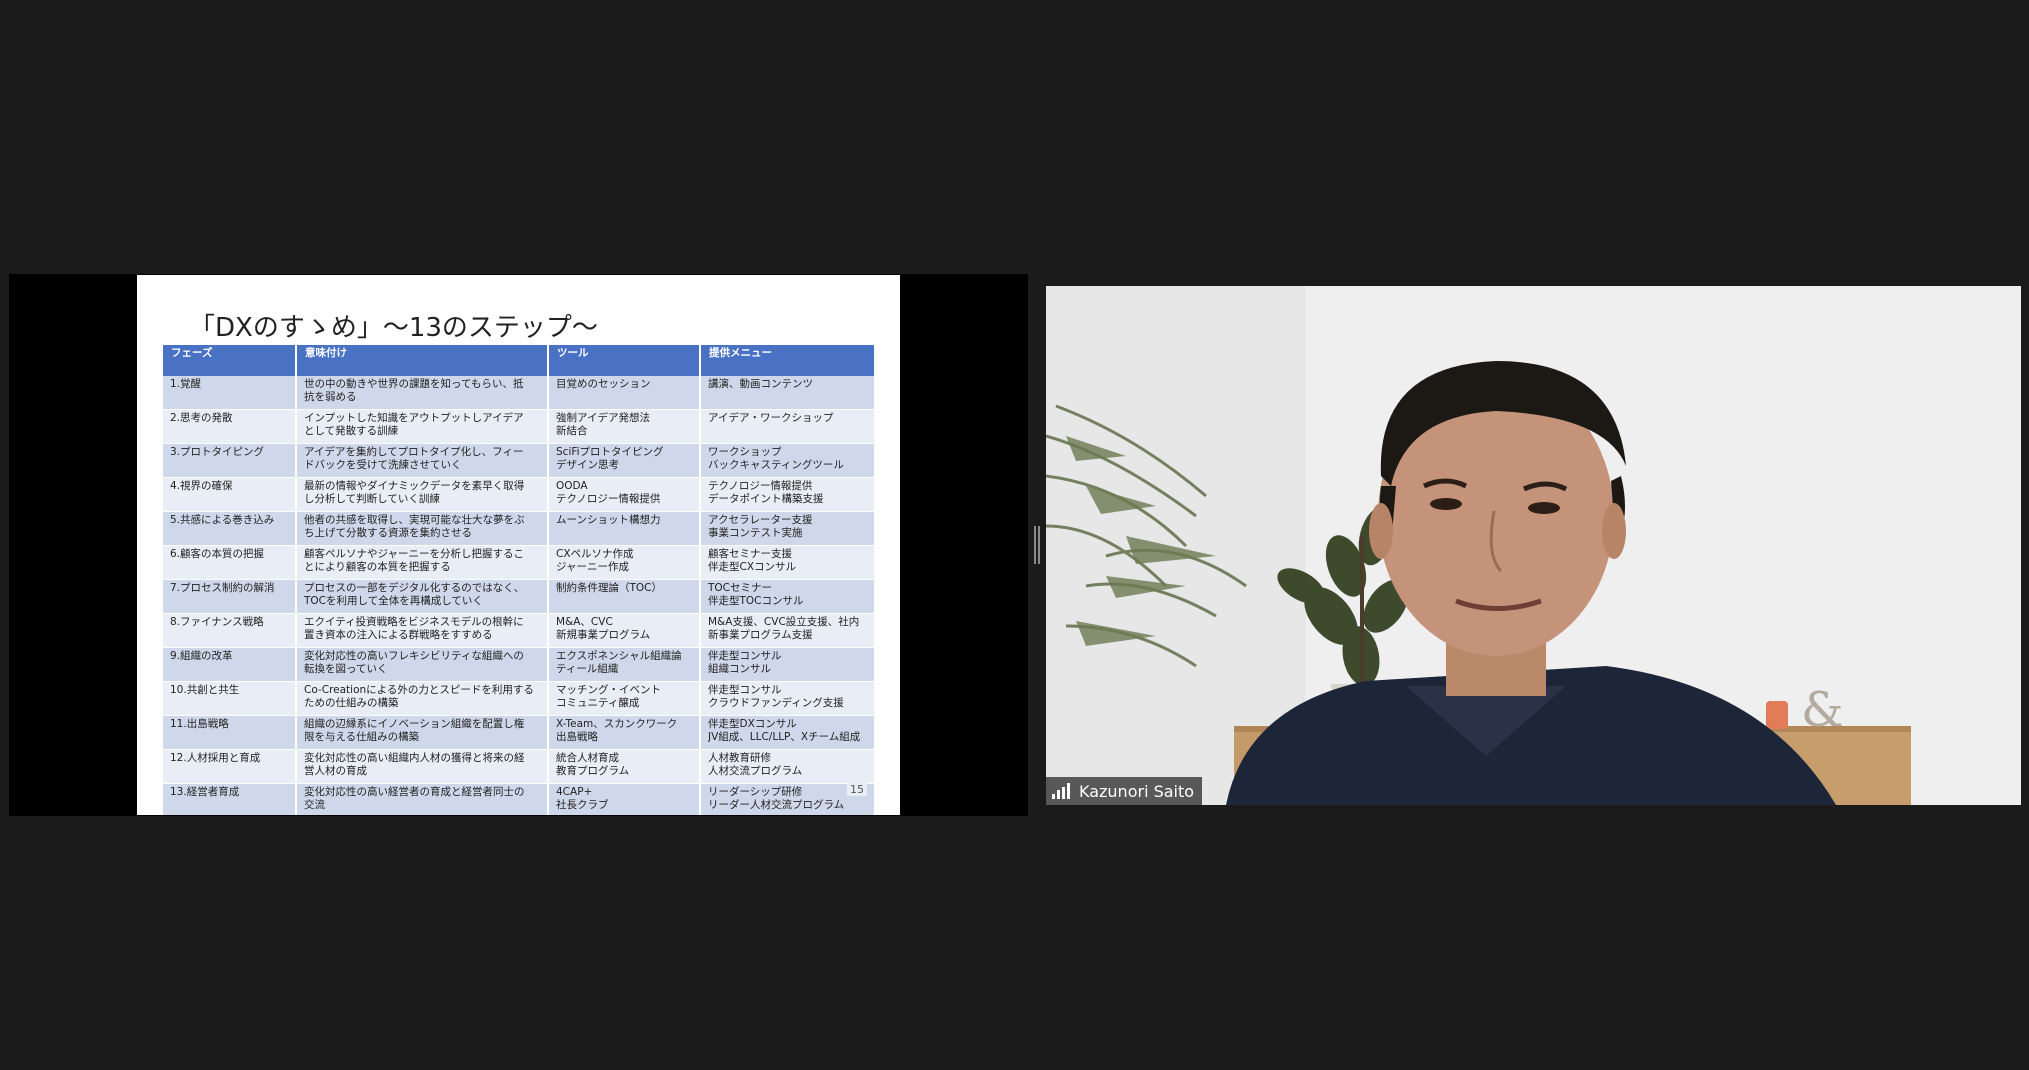 This screenshot has height=1070, width=2029. What do you see at coordinates (595, 554) in the screenshot?
I see `cell-text: CXペルソナ作成` at bounding box center [595, 554].